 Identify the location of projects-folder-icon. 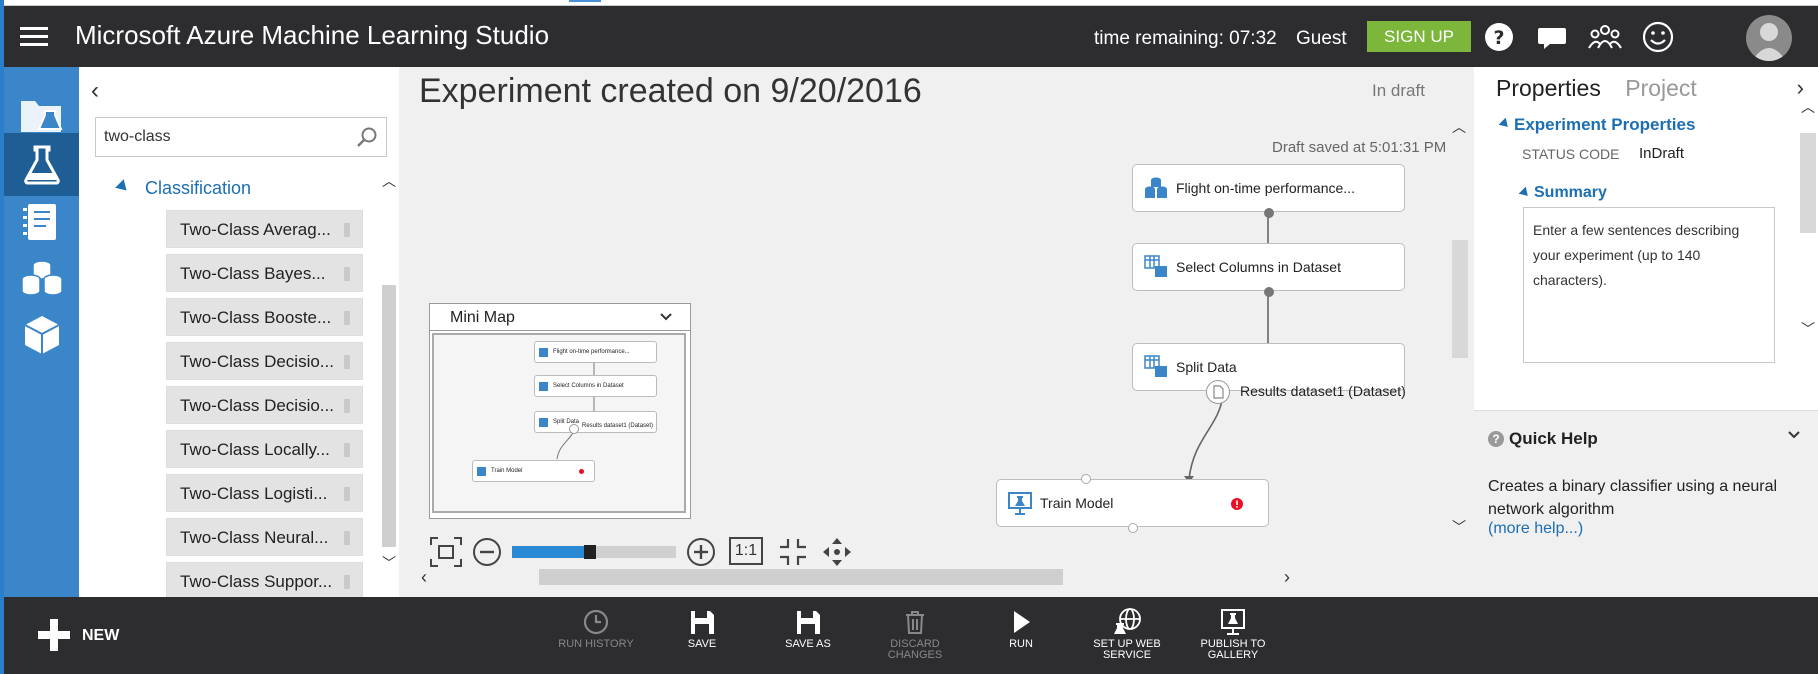
(42, 116).